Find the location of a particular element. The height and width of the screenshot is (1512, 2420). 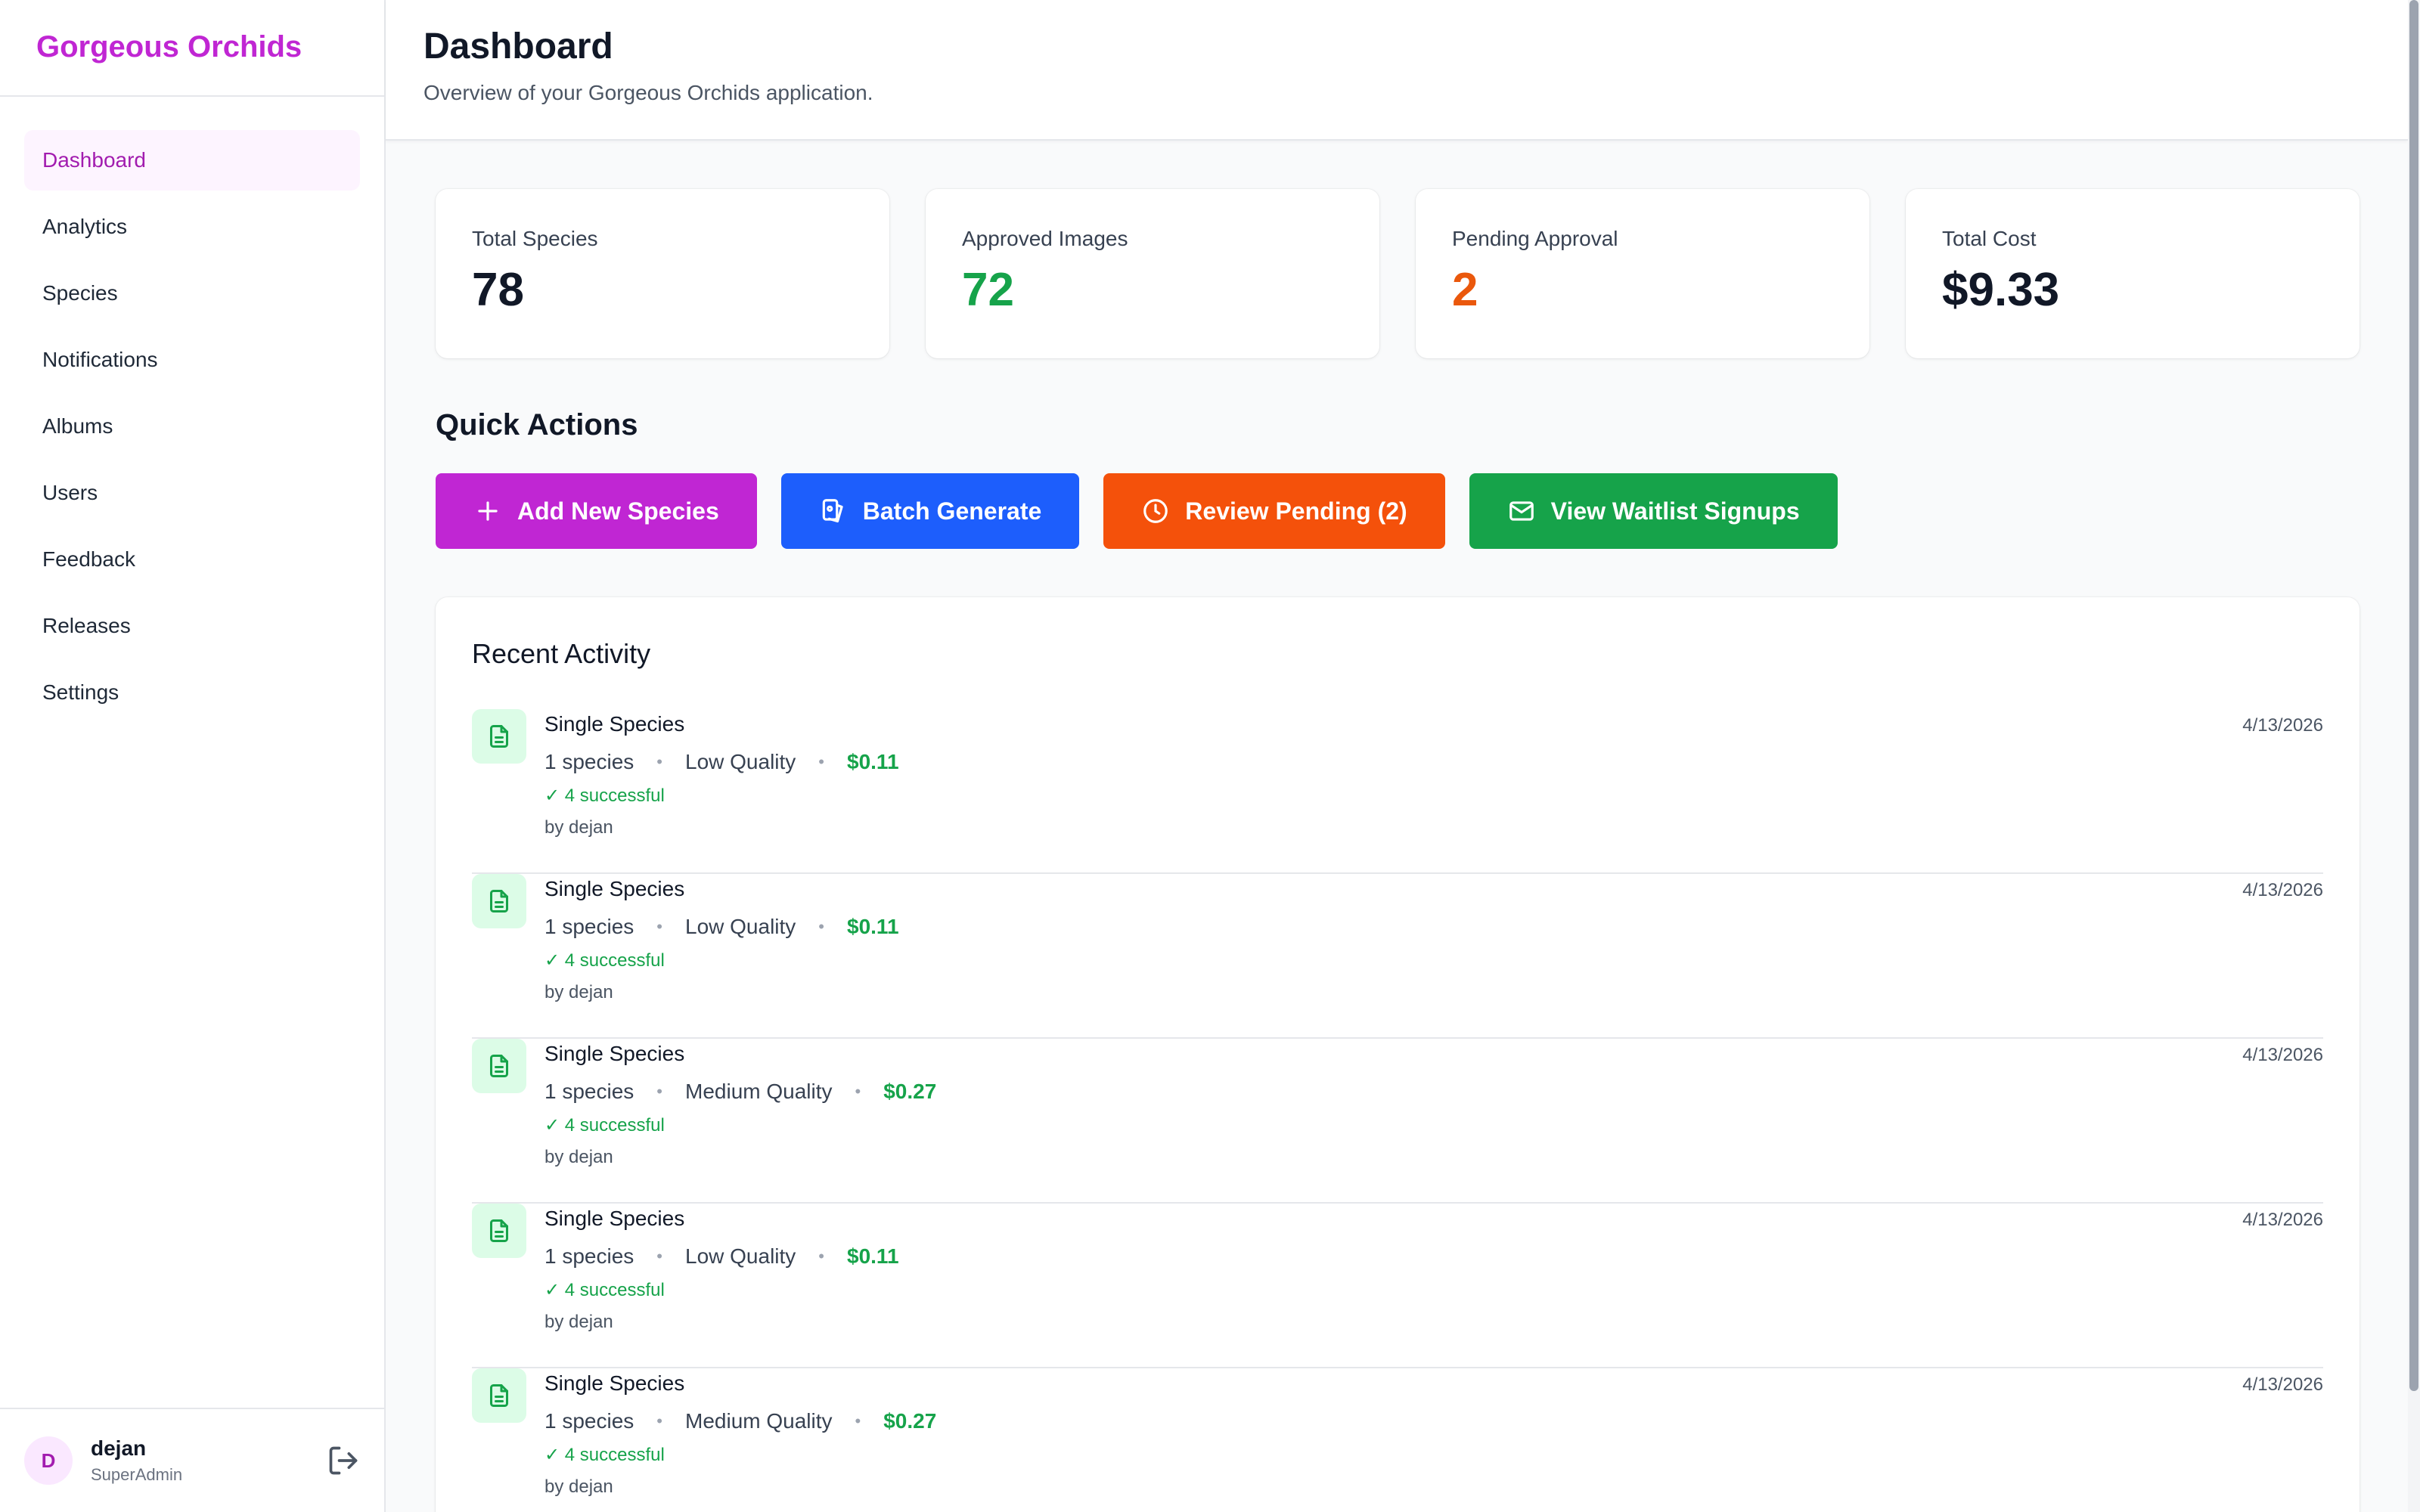

view-waitlist-signups-button: View Waitlist Signups is located at coordinates (1653, 511).